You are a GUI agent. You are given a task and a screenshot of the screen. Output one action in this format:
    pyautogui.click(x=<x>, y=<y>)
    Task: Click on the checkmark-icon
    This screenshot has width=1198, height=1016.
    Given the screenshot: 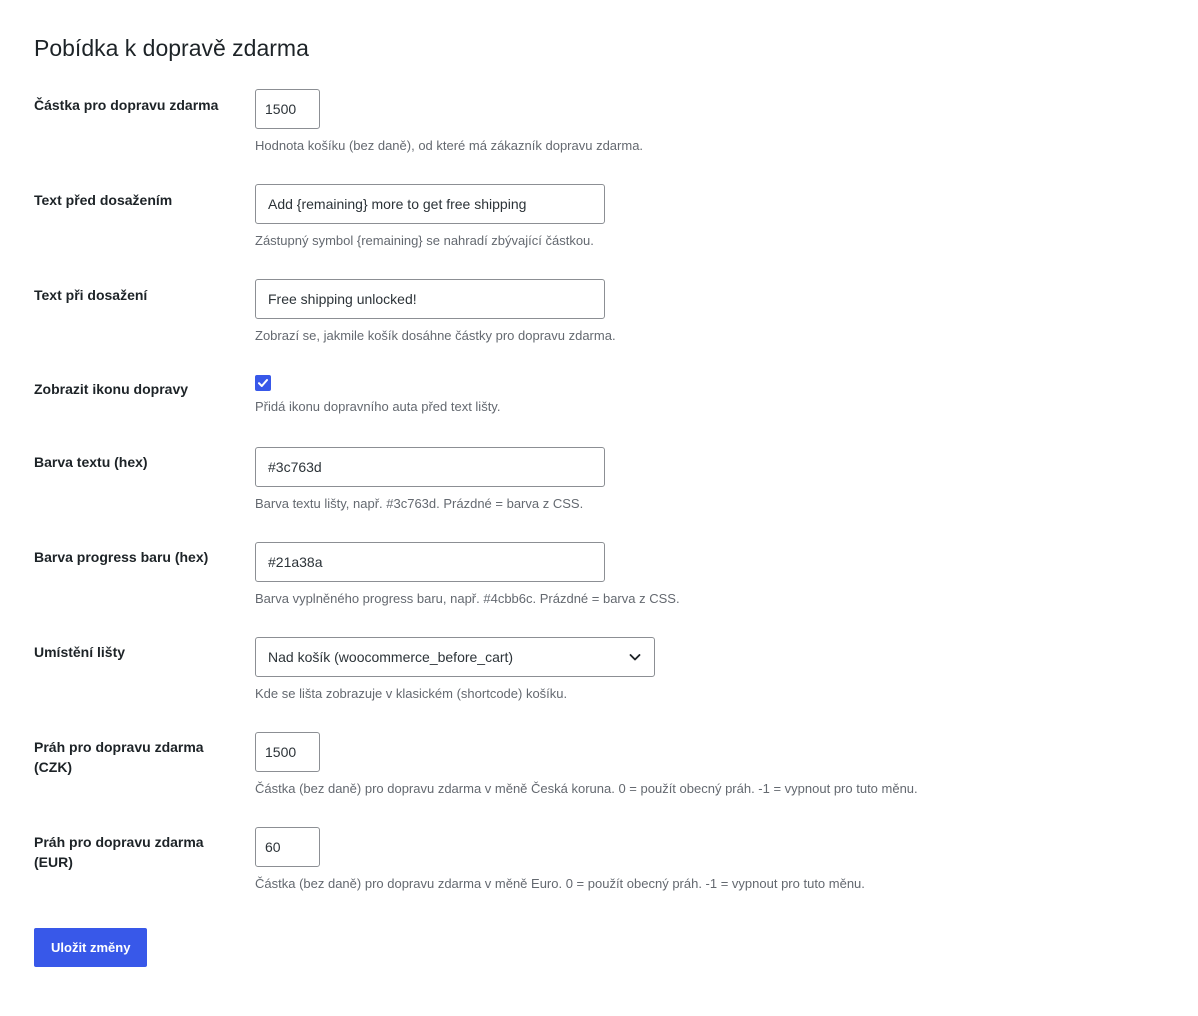 What is the action you would take?
    pyautogui.click(x=263, y=383)
    